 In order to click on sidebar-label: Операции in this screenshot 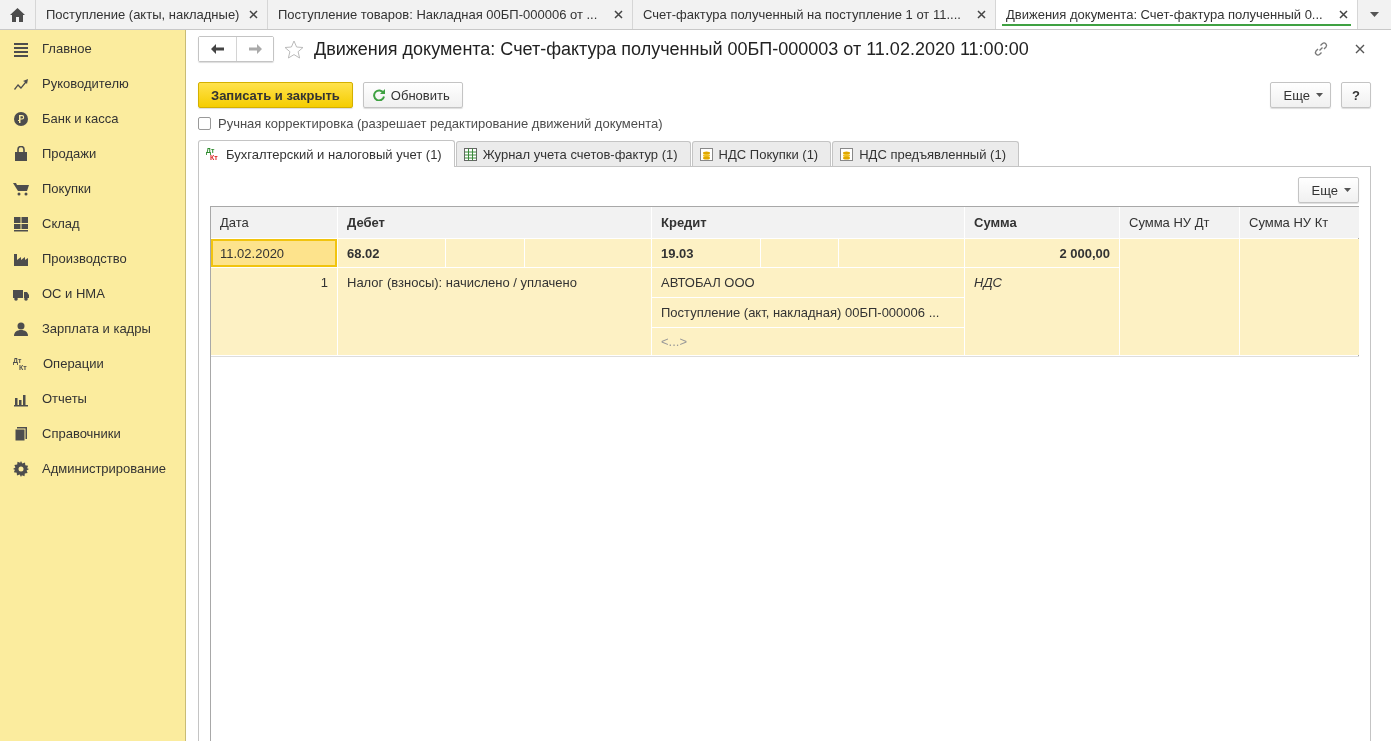, I will do `click(73, 363)`.